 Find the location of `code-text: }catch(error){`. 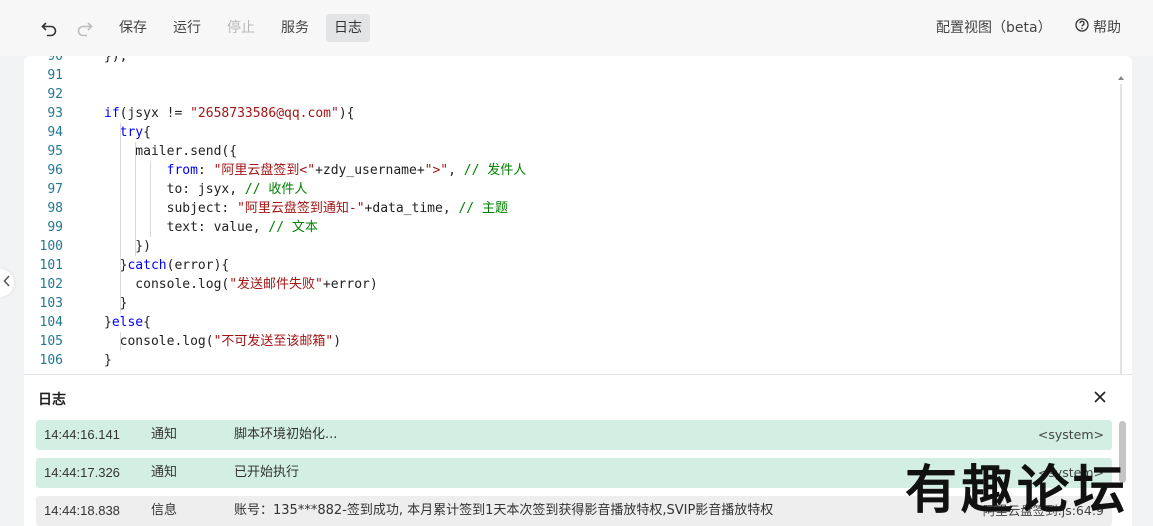

code-text: }catch(error){ is located at coordinates (167, 265).